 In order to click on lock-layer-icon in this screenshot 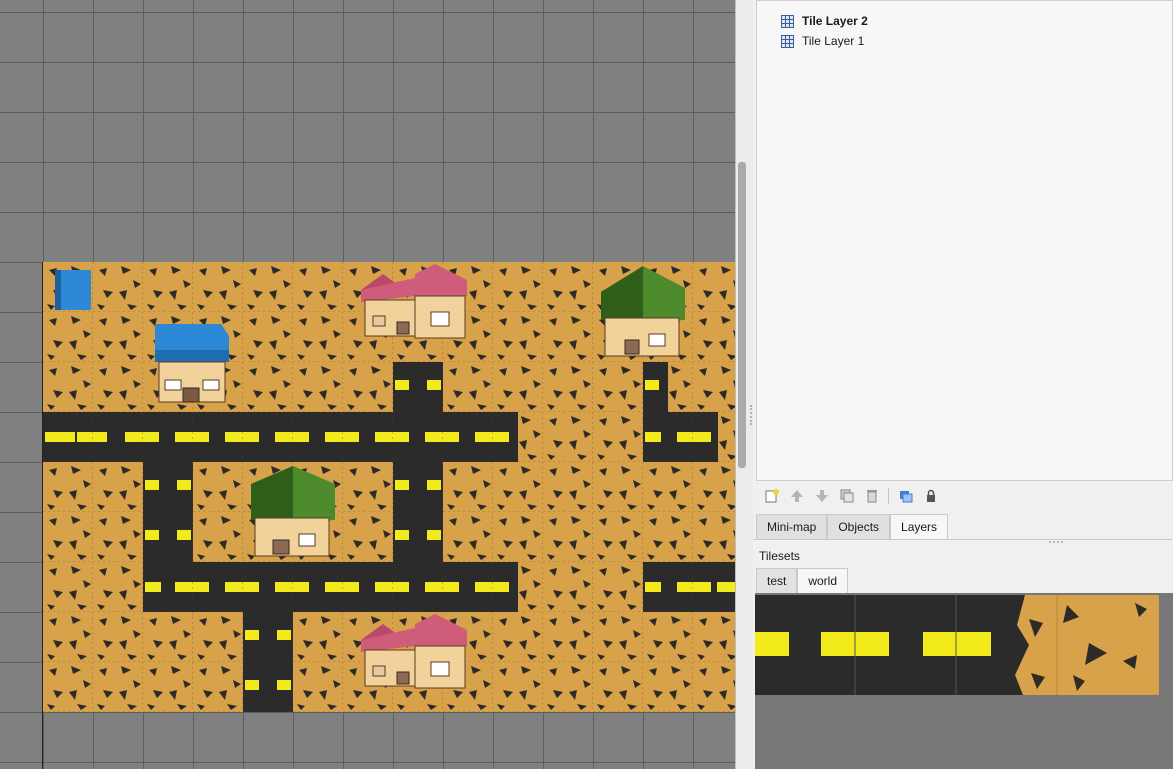, I will do `click(930, 495)`.